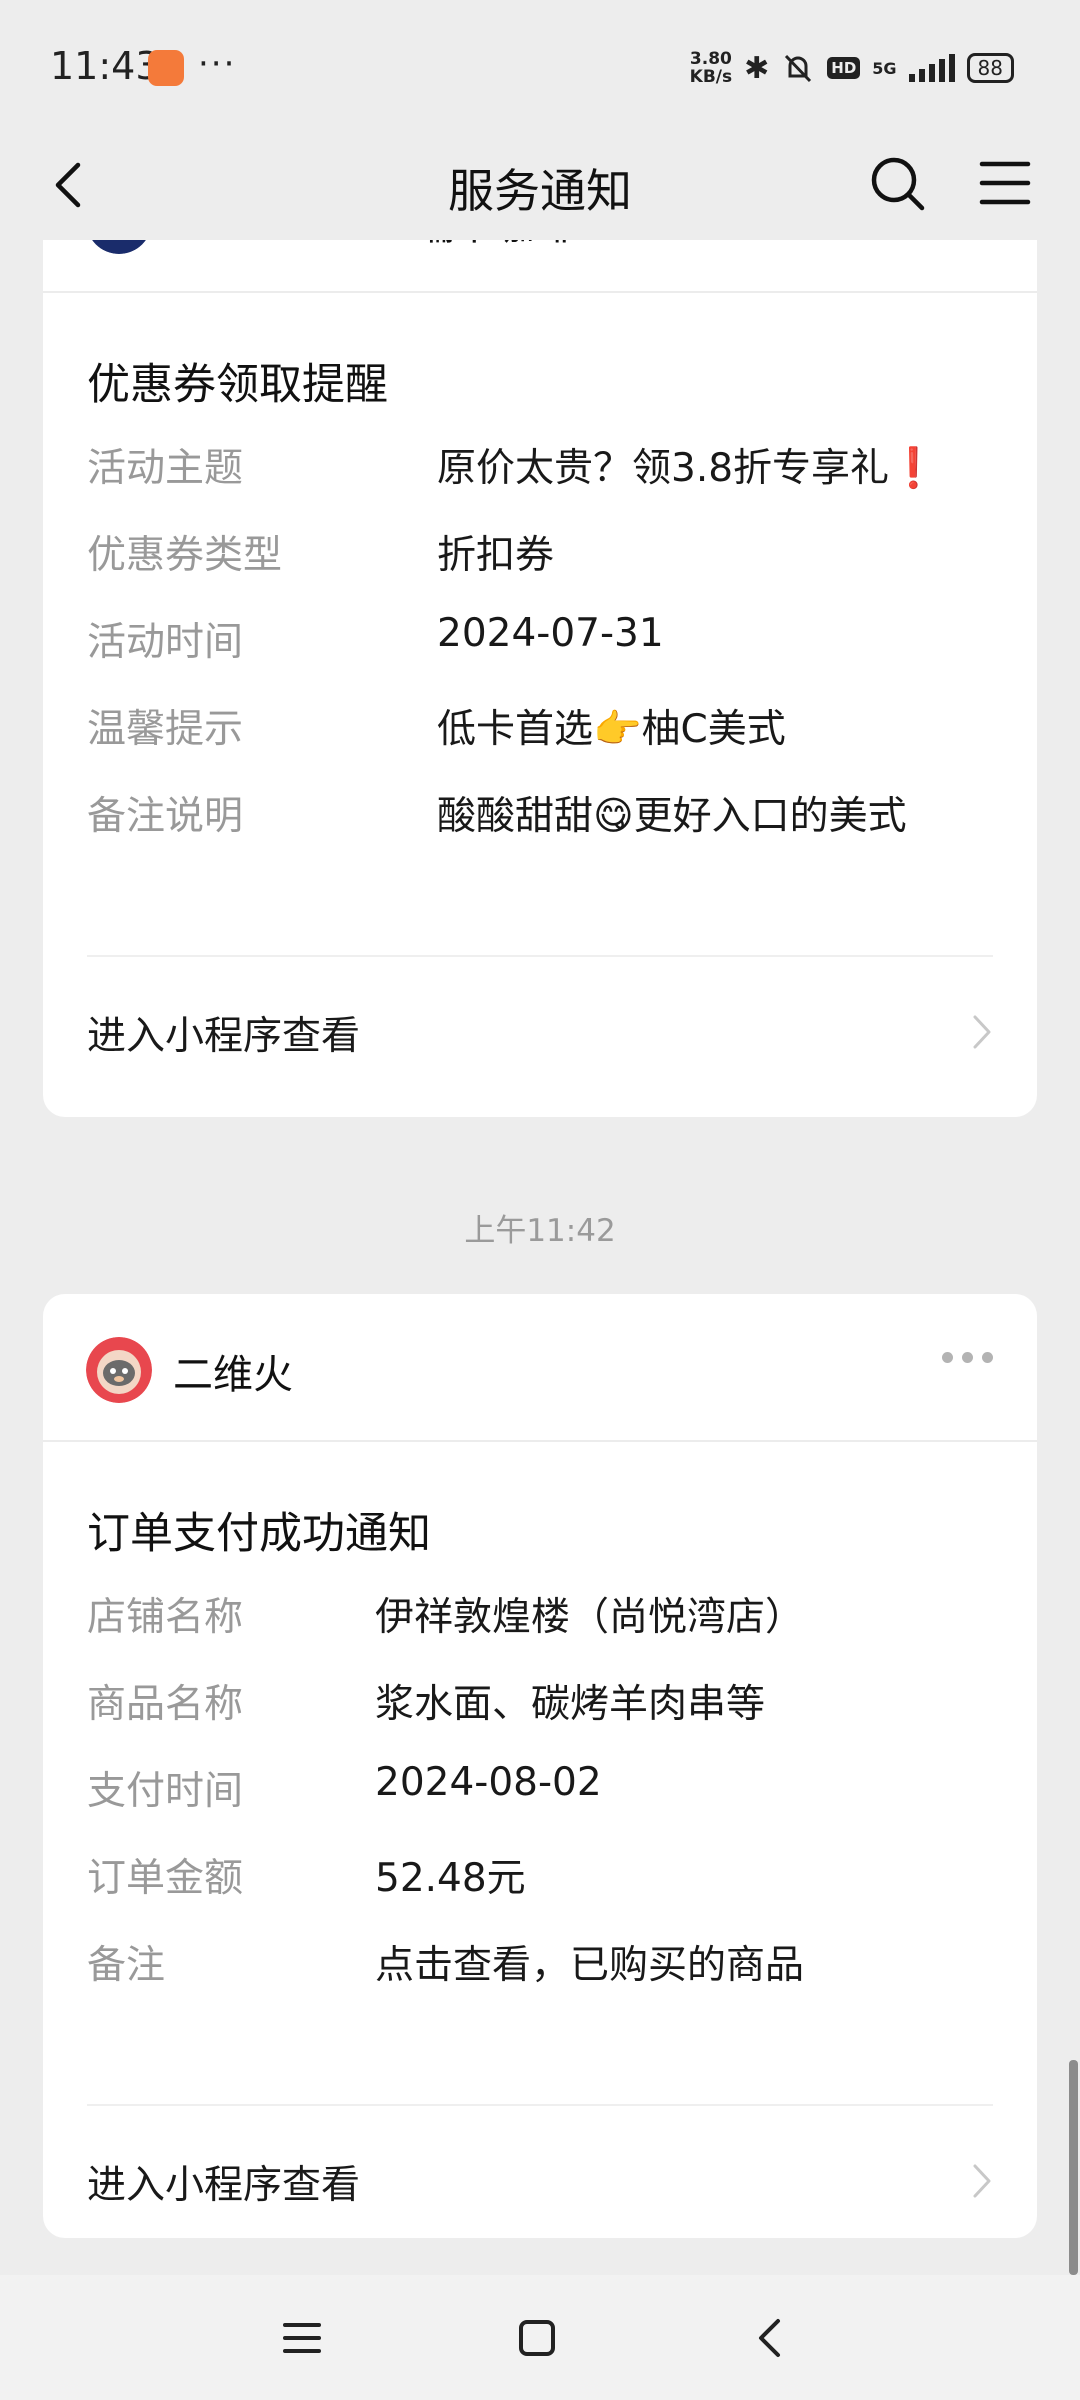 The height and width of the screenshot is (2400, 1080). What do you see at coordinates (590, 1617) in the screenshot?
I see `row-value: 伊祥敦煌楼（尚悦湾店）` at bounding box center [590, 1617].